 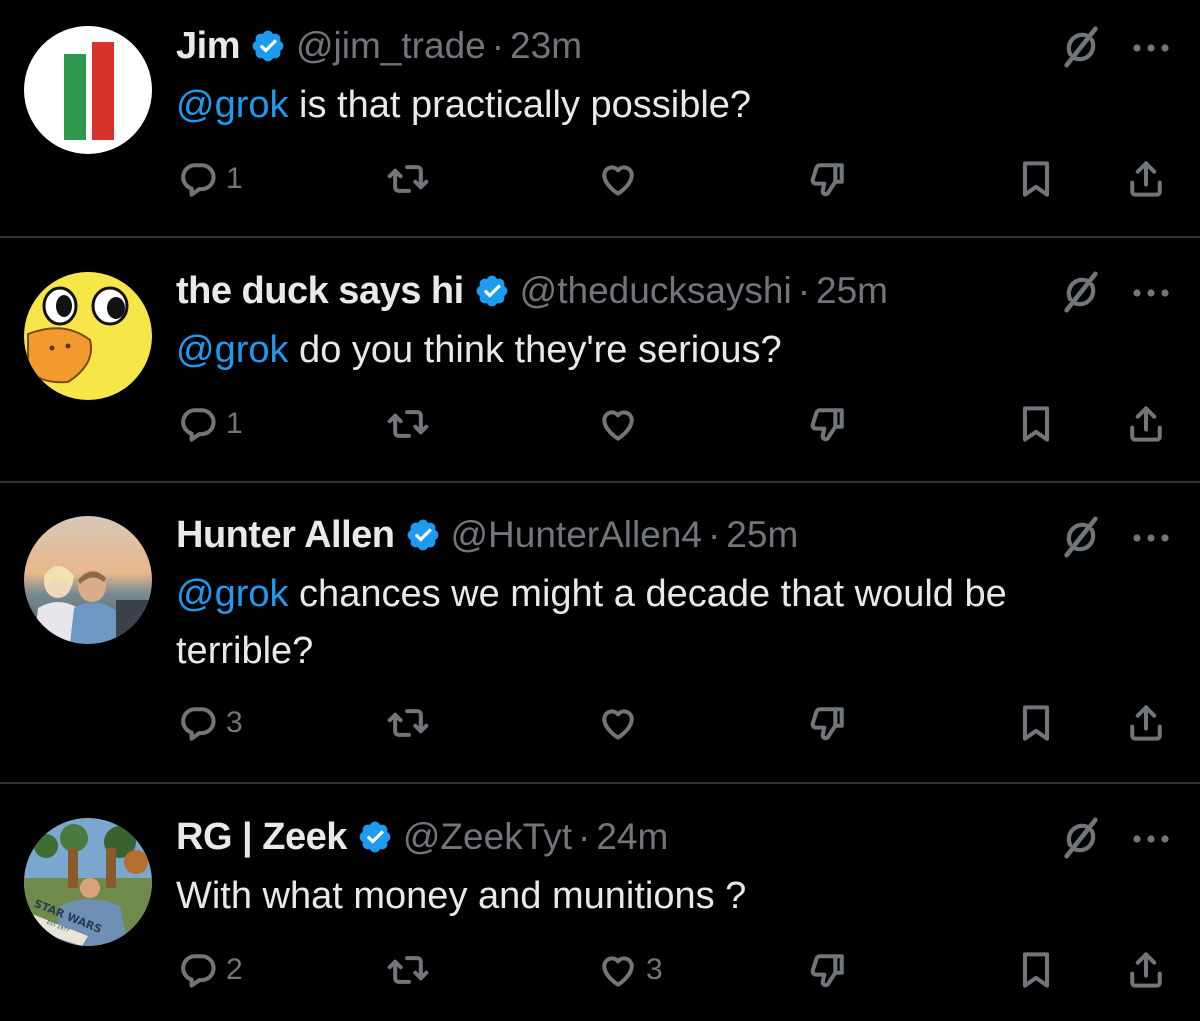 I want to click on display-name: Jim, so click(x=208, y=46).